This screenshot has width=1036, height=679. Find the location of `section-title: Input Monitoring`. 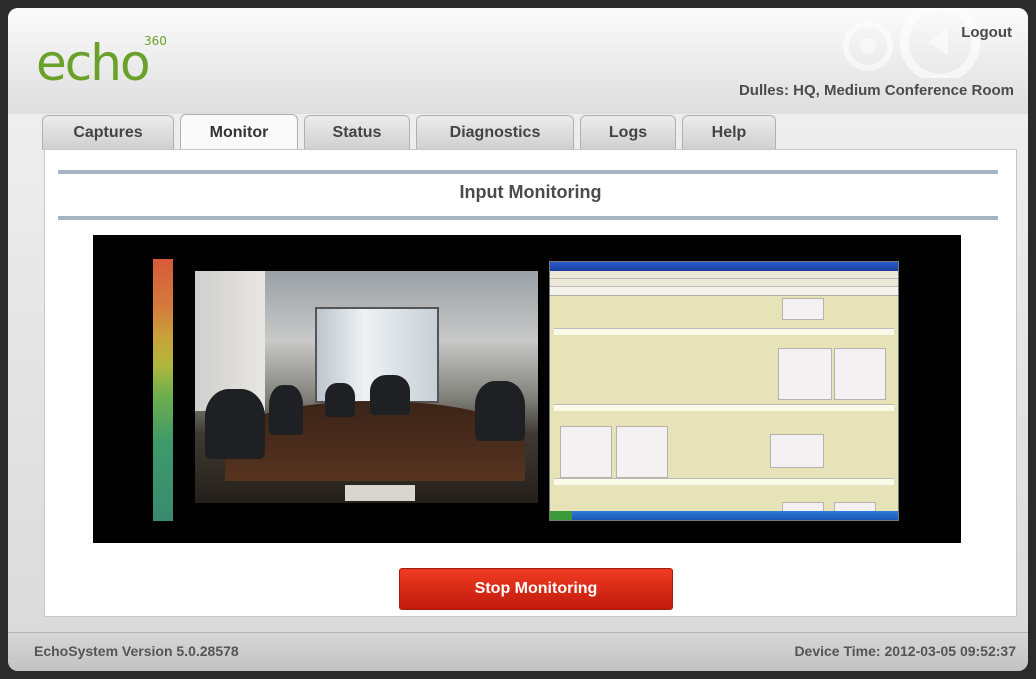

section-title: Input Monitoring is located at coordinates (530, 192).